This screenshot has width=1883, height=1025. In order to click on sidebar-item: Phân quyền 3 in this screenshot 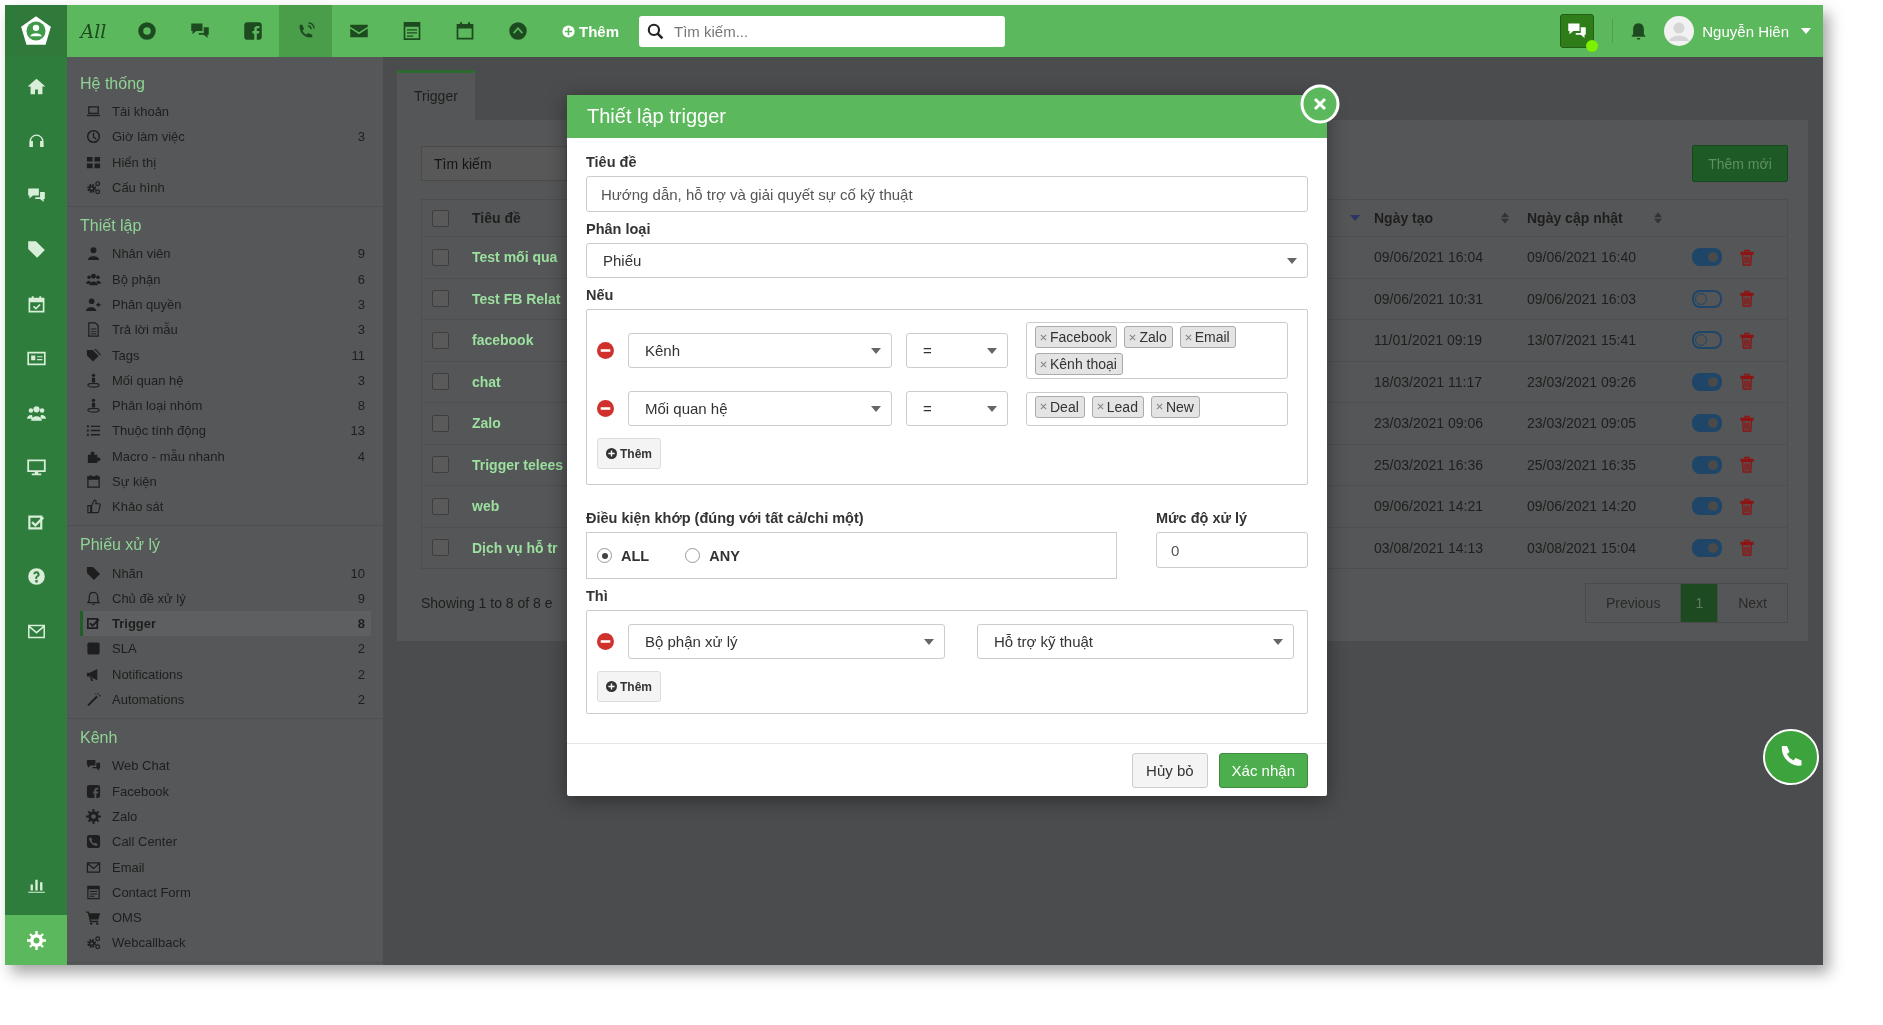, I will do `click(225, 304)`.